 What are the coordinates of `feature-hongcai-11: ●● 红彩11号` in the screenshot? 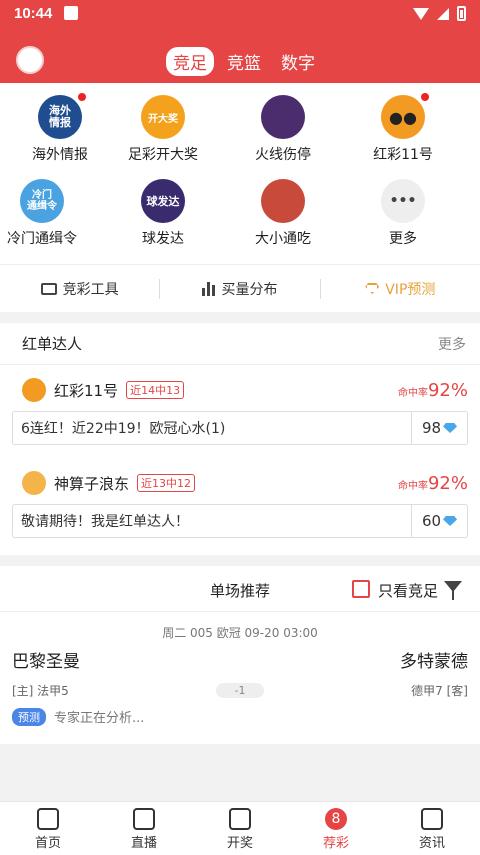 It's located at (403, 128).